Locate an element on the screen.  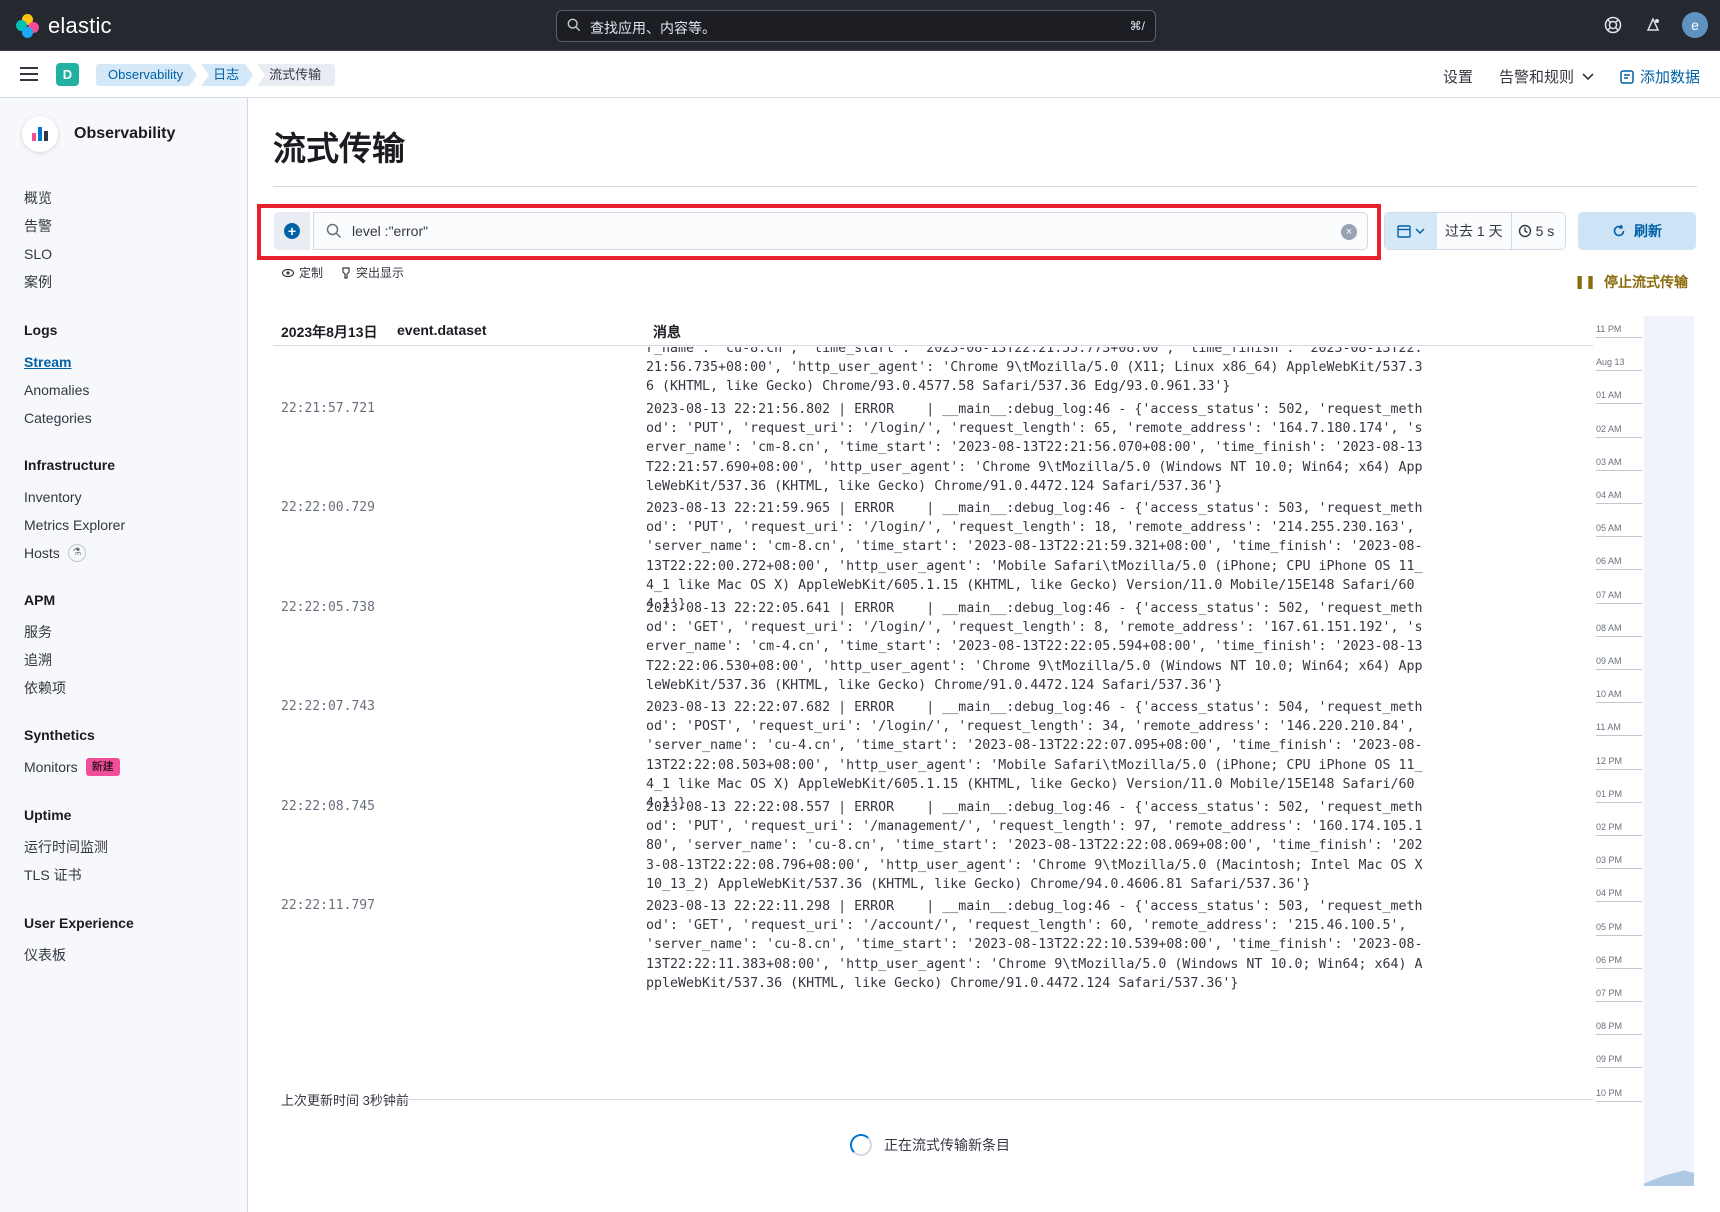
sidebar-item-cases: 案例 is located at coordinates (38, 282).